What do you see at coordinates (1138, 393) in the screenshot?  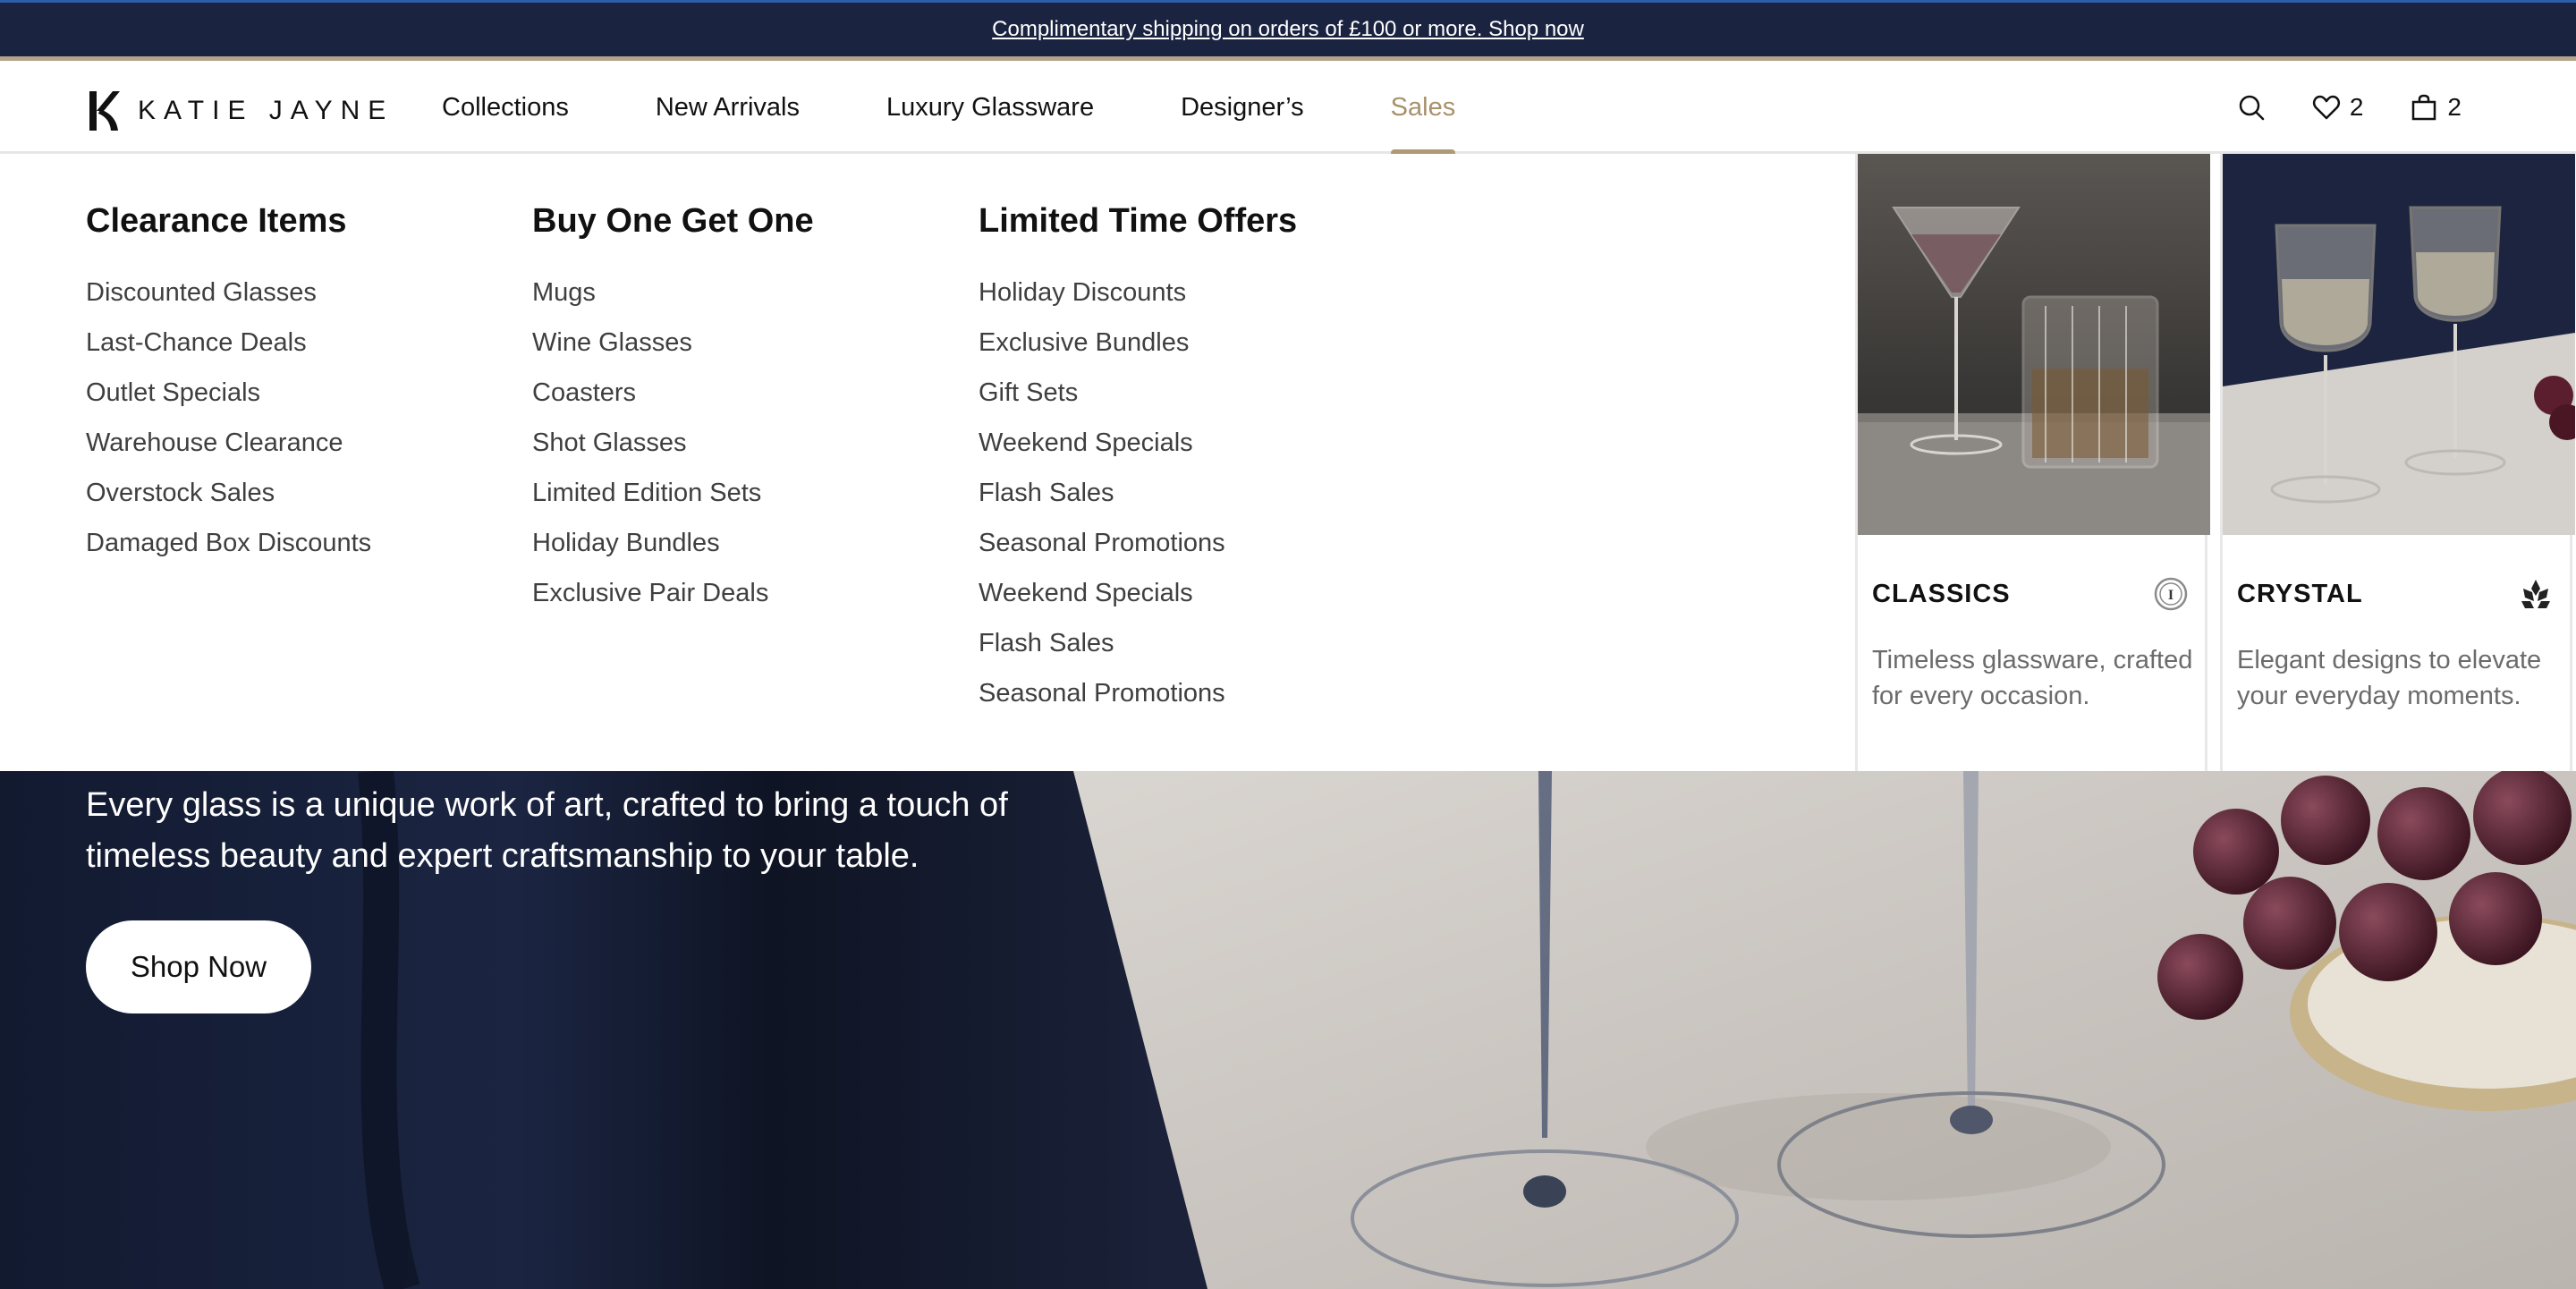 I see `menu-link: Gift Sets` at bounding box center [1138, 393].